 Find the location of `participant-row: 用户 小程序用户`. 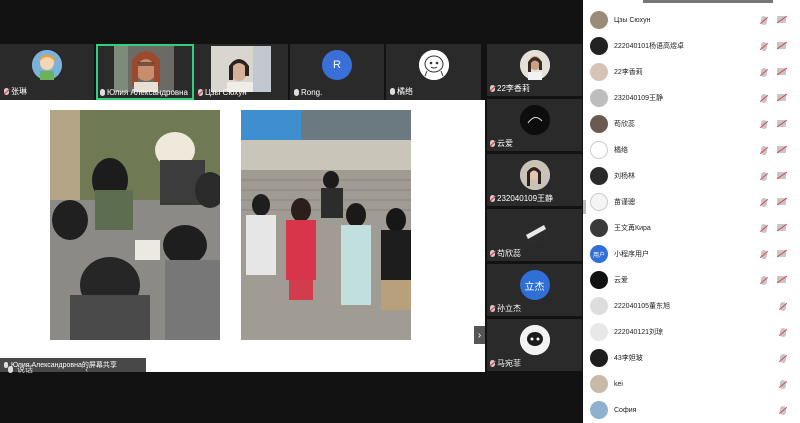

participant-row: 用户 小程序用户 is located at coordinates (691, 254).